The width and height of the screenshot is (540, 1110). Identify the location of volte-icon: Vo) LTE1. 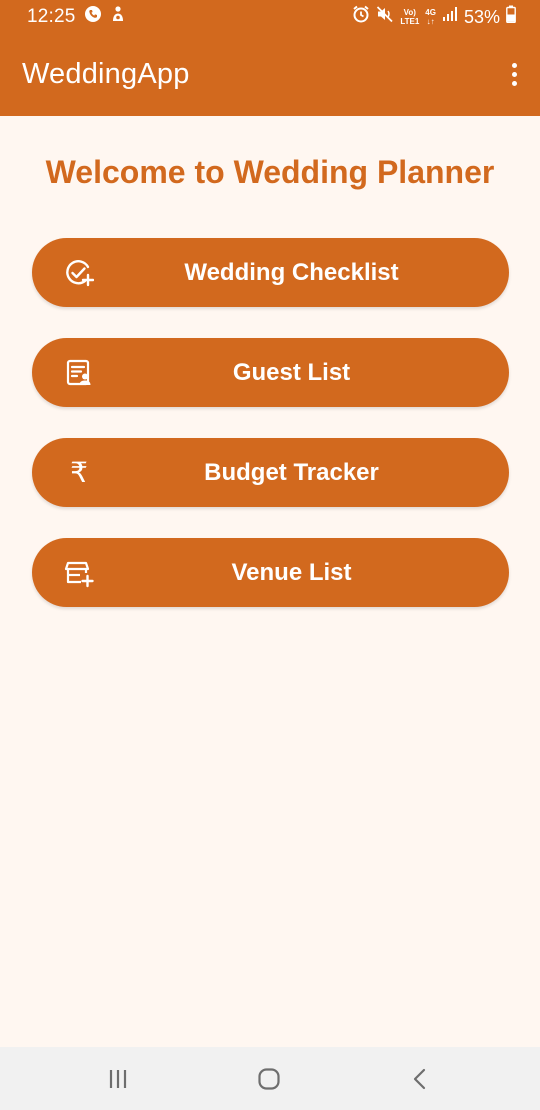
(409, 17).